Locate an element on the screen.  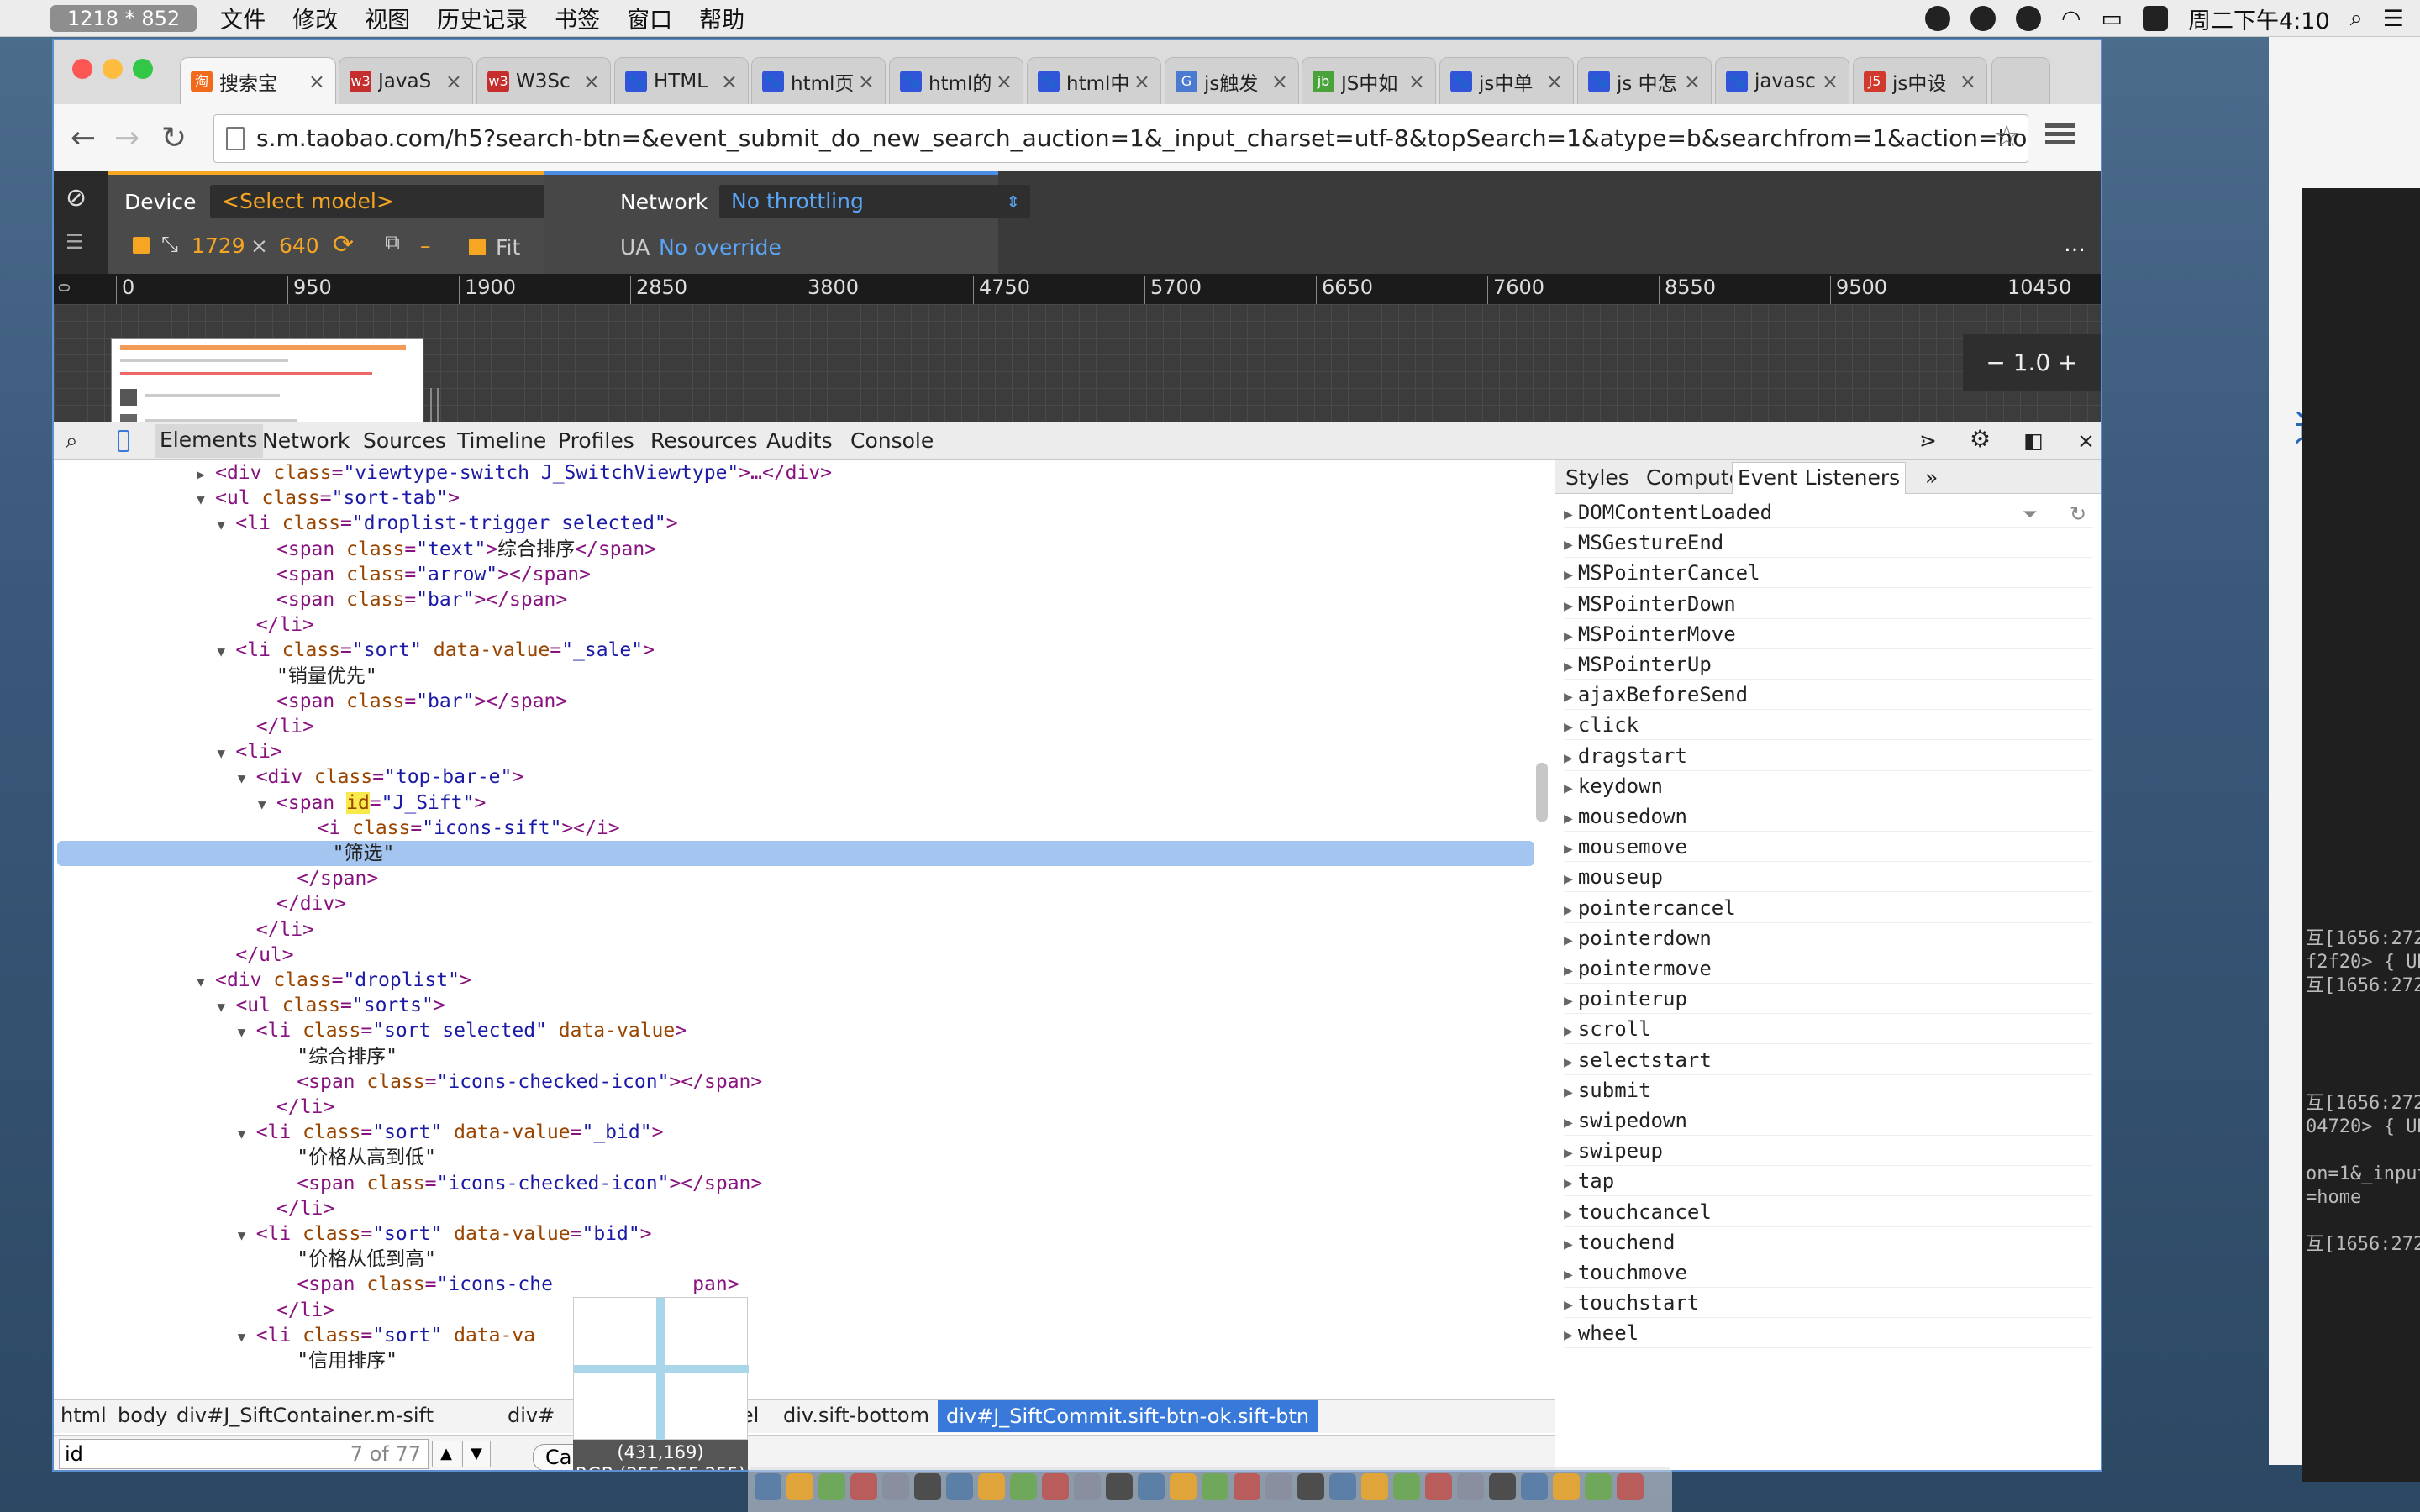
dom-node-line: "销量优先" is located at coordinates (216, 676).